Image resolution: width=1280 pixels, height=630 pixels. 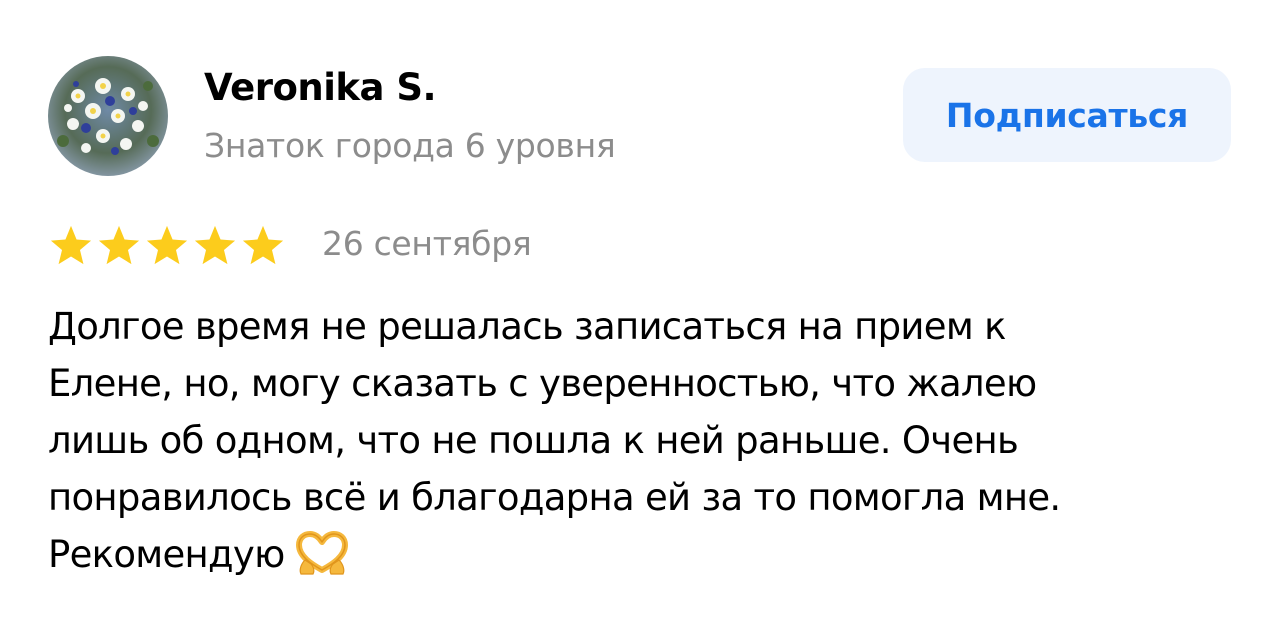 What do you see at coordinates (643, 554) in the screenshot?
I see `review-text-line-last: Рекомендую` at bounding box center [643, 554].